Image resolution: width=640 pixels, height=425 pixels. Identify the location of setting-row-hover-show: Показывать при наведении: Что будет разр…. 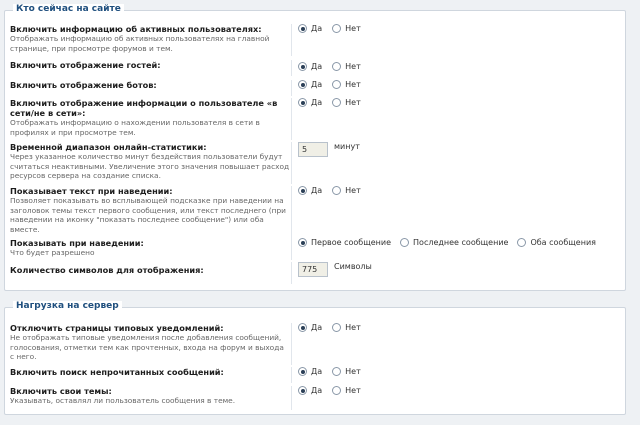
(315, 249).